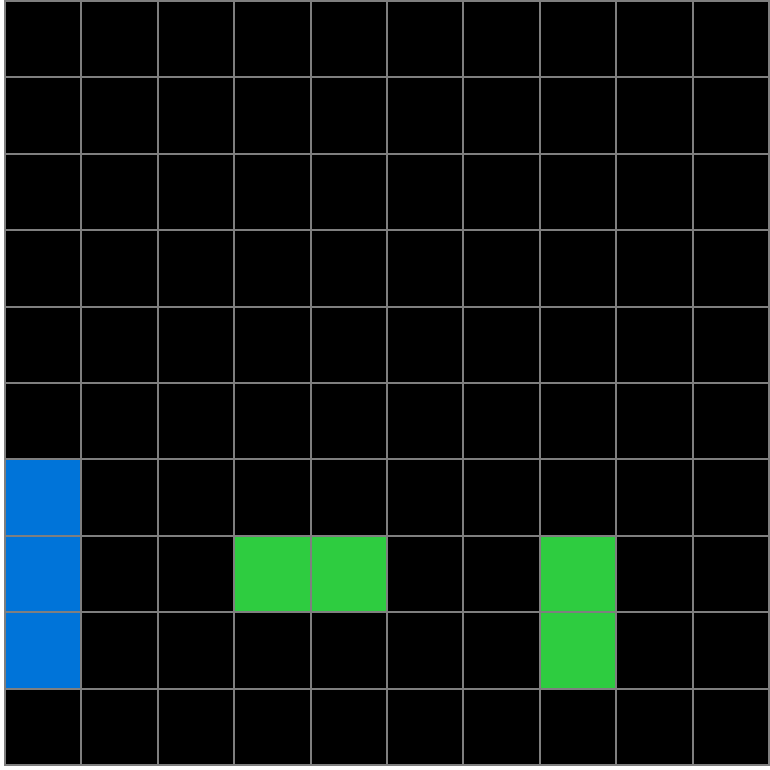 Image resolution: width=770 pixels, height=770 pixels. Describe the element at coordinates (196, 39) in the screenshot. I see `grid-cell-r0-c2` at that location.